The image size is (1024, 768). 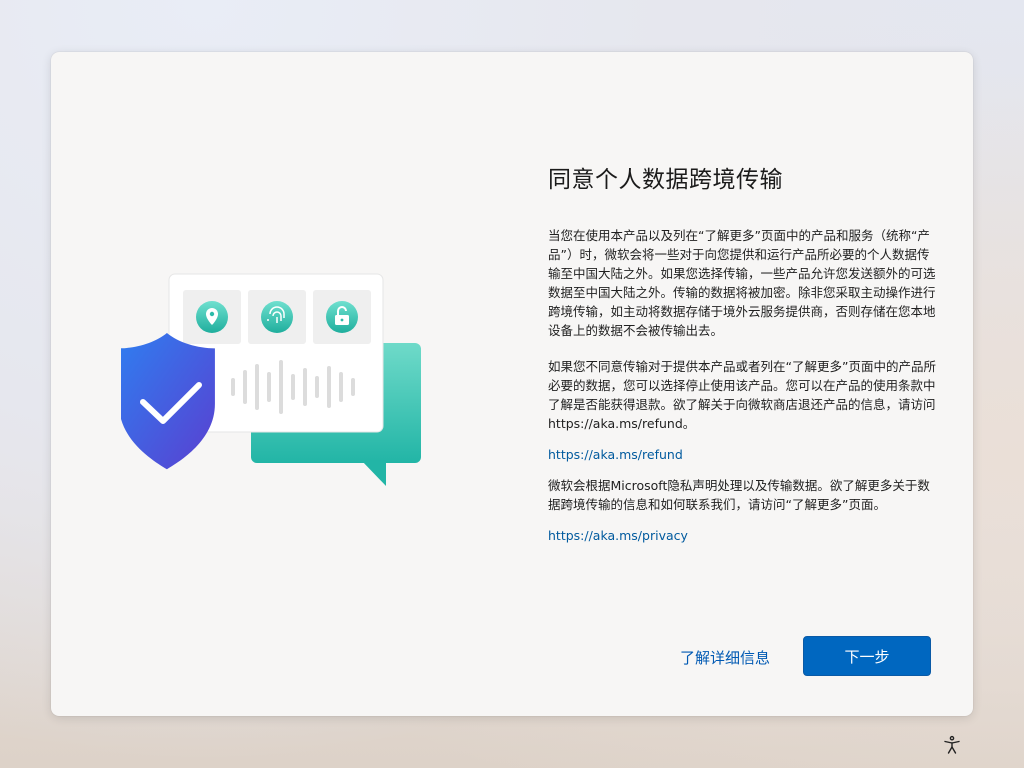 What do you see at coordinates (867, 656) in the screenshot?
I see `next-button: 下一步` at bounding box center [867, 656].